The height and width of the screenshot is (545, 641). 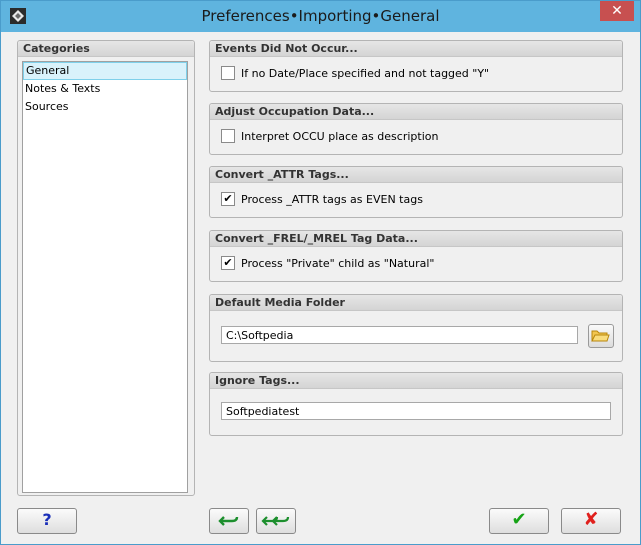 I want to click on media-folder-input, so click(x=399, y=335).